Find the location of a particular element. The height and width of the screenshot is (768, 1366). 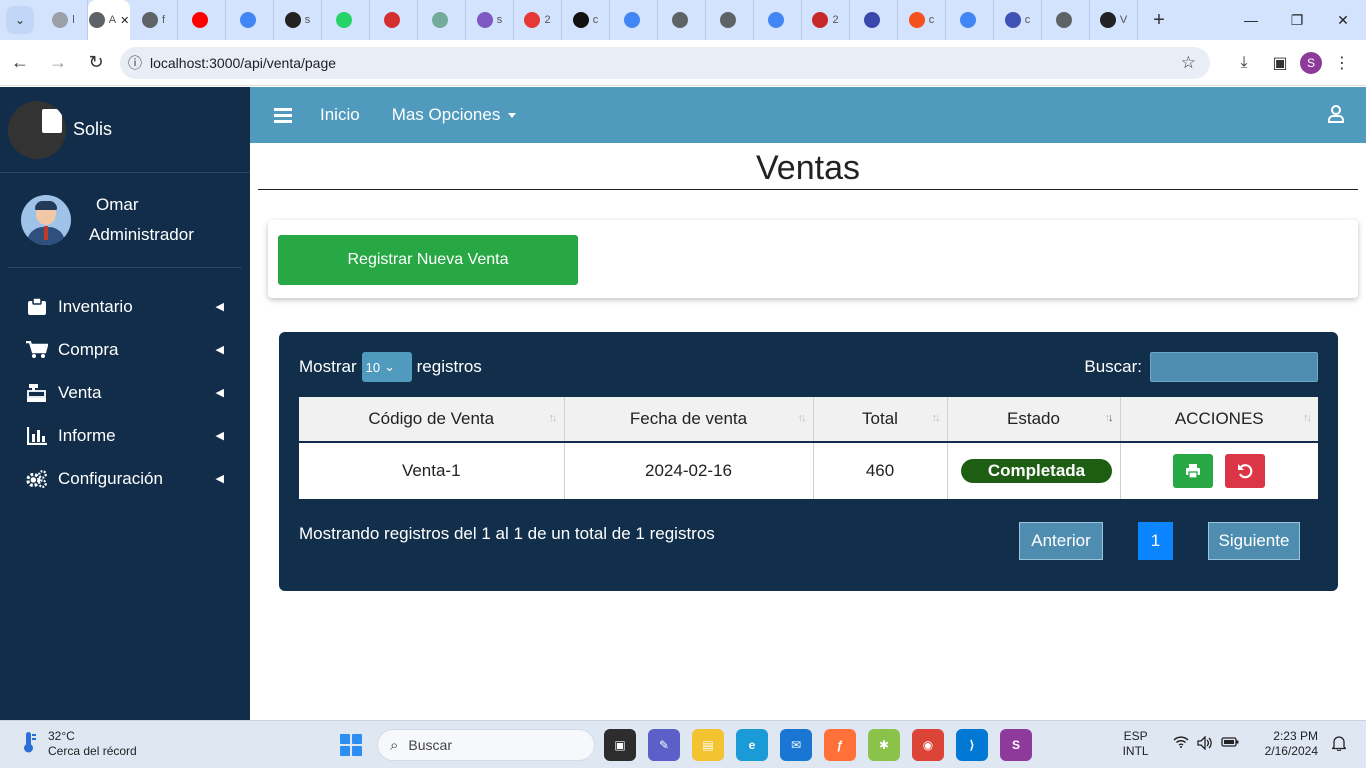

print-button is located at coordinates (1193, 471).